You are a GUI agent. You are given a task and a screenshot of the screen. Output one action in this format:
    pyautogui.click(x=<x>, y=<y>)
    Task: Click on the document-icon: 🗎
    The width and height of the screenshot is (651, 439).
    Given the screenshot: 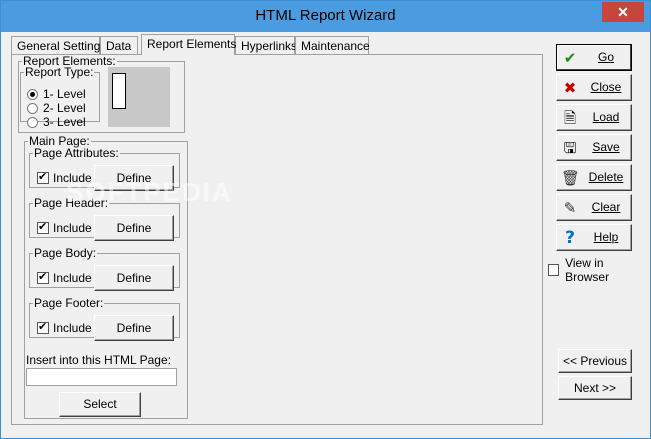 What is the action you would take?
    pyautogui.click(x=570, y=118)
    